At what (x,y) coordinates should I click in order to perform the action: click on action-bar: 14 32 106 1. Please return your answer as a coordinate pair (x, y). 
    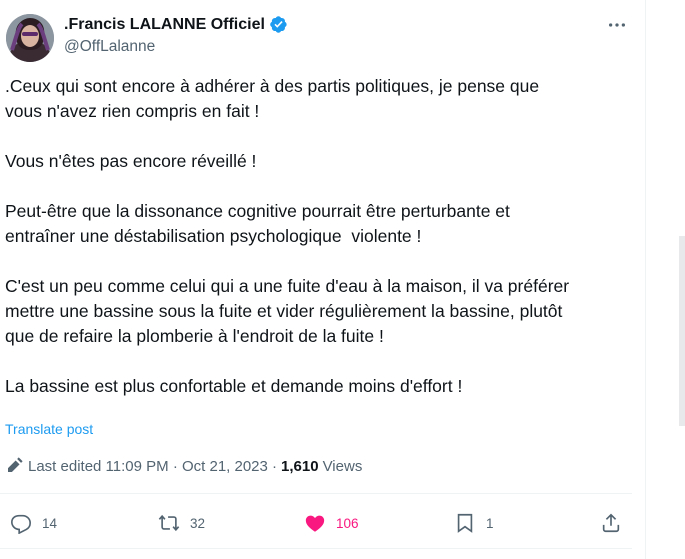
    Looking at the image, I should click on (316, 523).